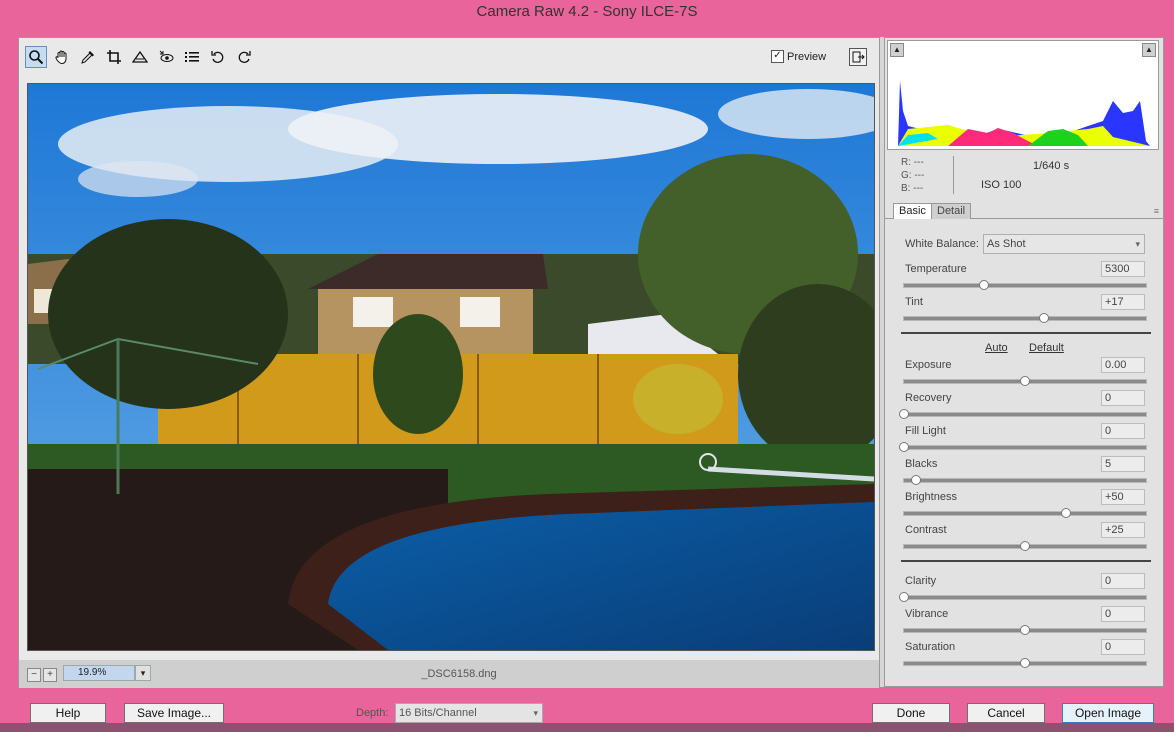 The image size is (1174, 732). Describe the element at coordinates (1123, 647) in the screenshot. I see `saturation-value-field: 0` at that location.